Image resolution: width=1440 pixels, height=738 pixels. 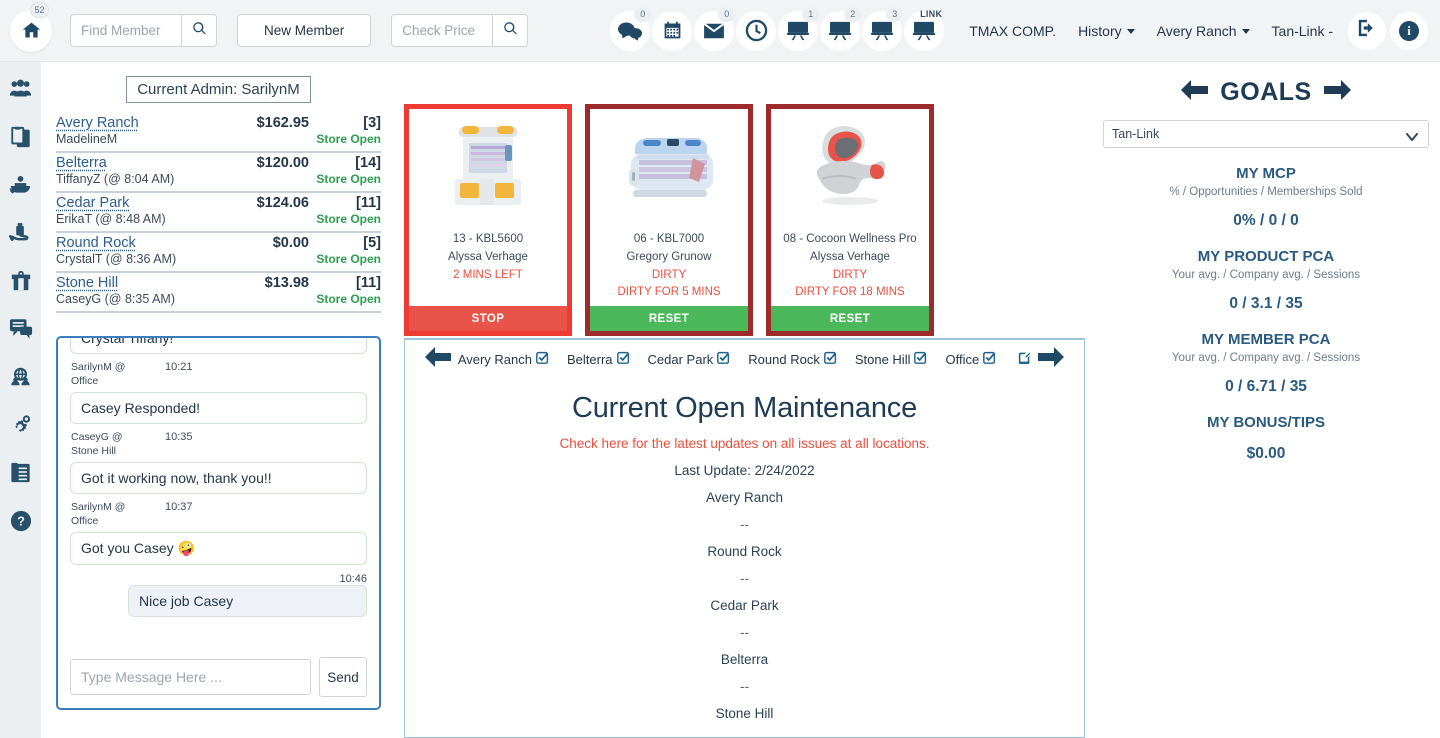 I want to click on chat-message-input, so click(x=190, y=677).